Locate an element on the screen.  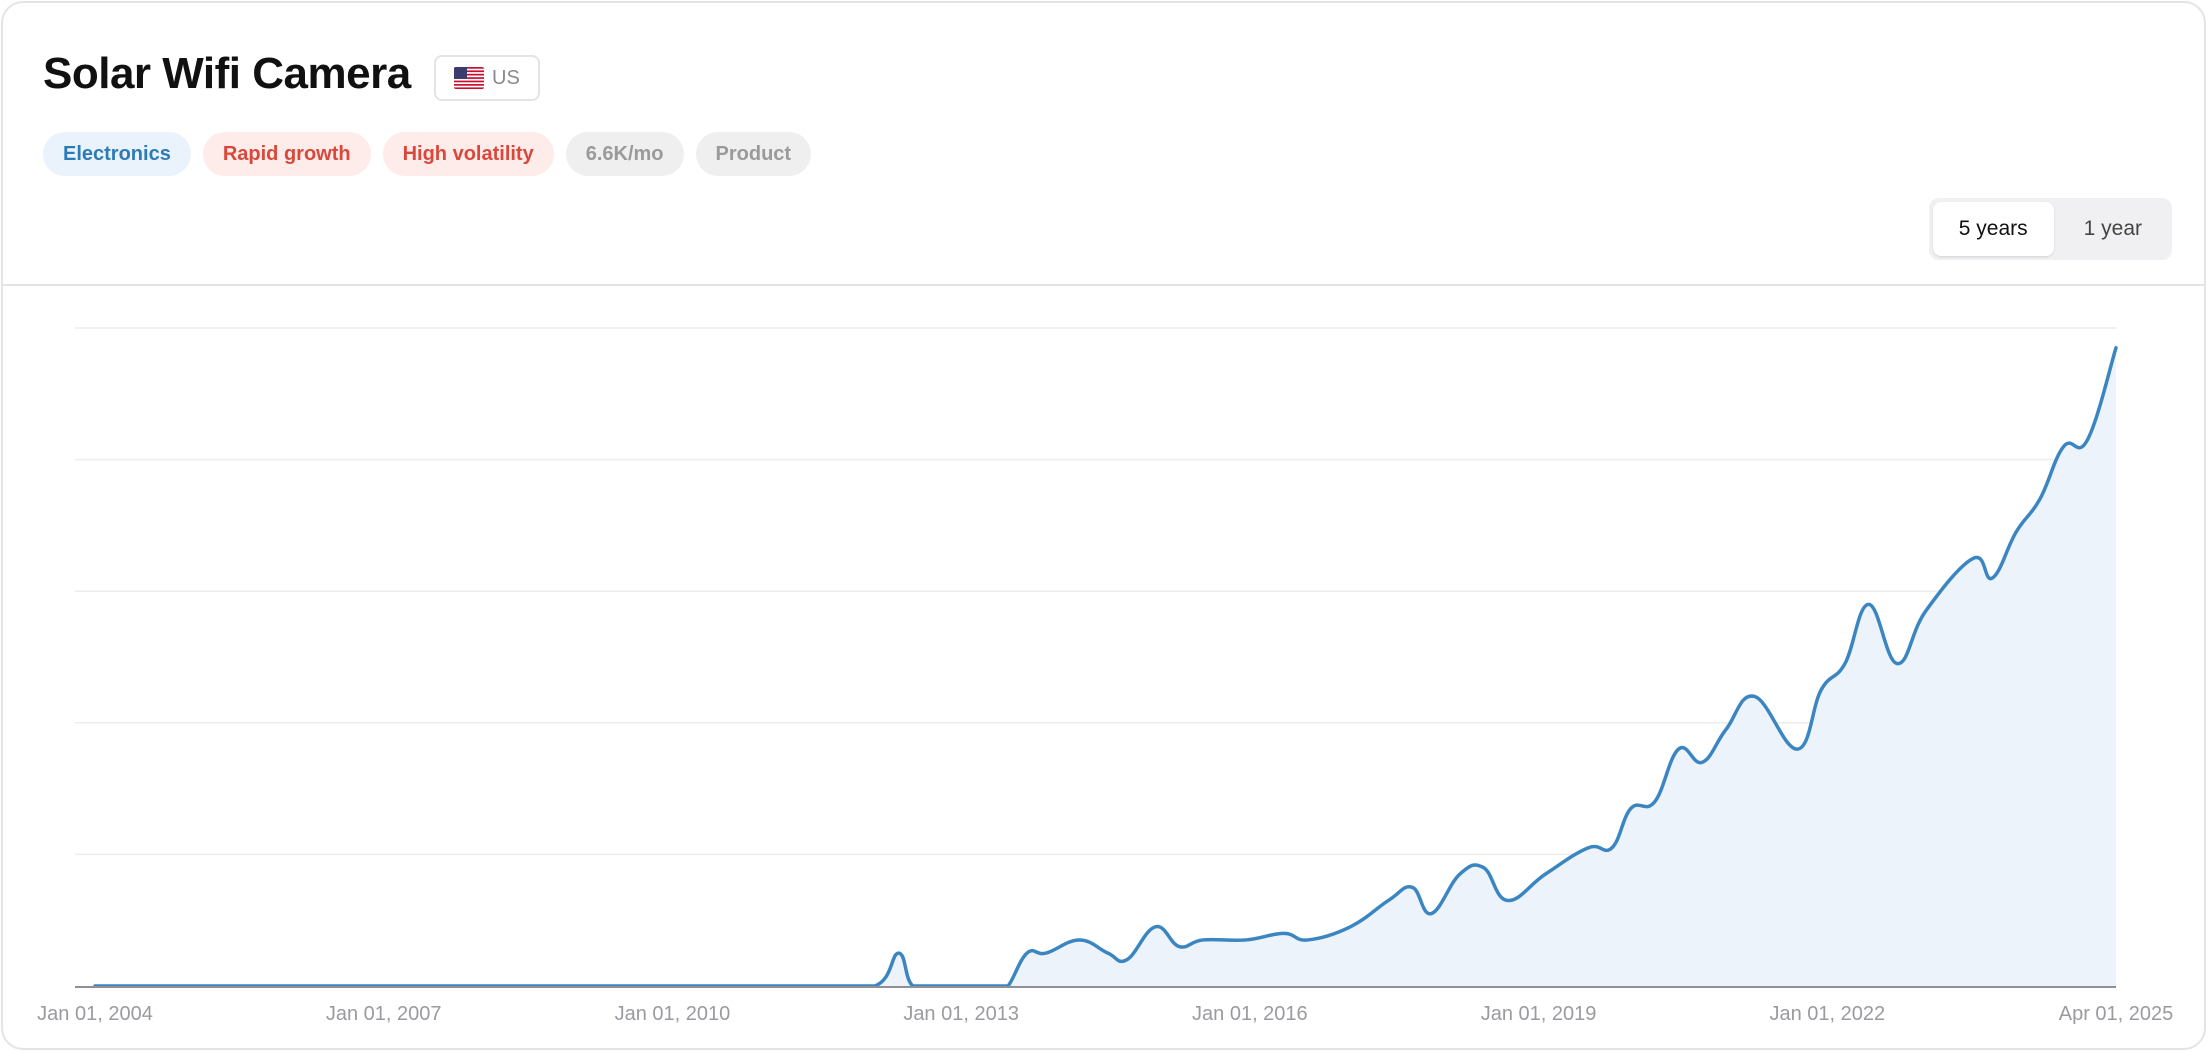
tag-growth: Rapid growth is located at coordinates (286, 154).